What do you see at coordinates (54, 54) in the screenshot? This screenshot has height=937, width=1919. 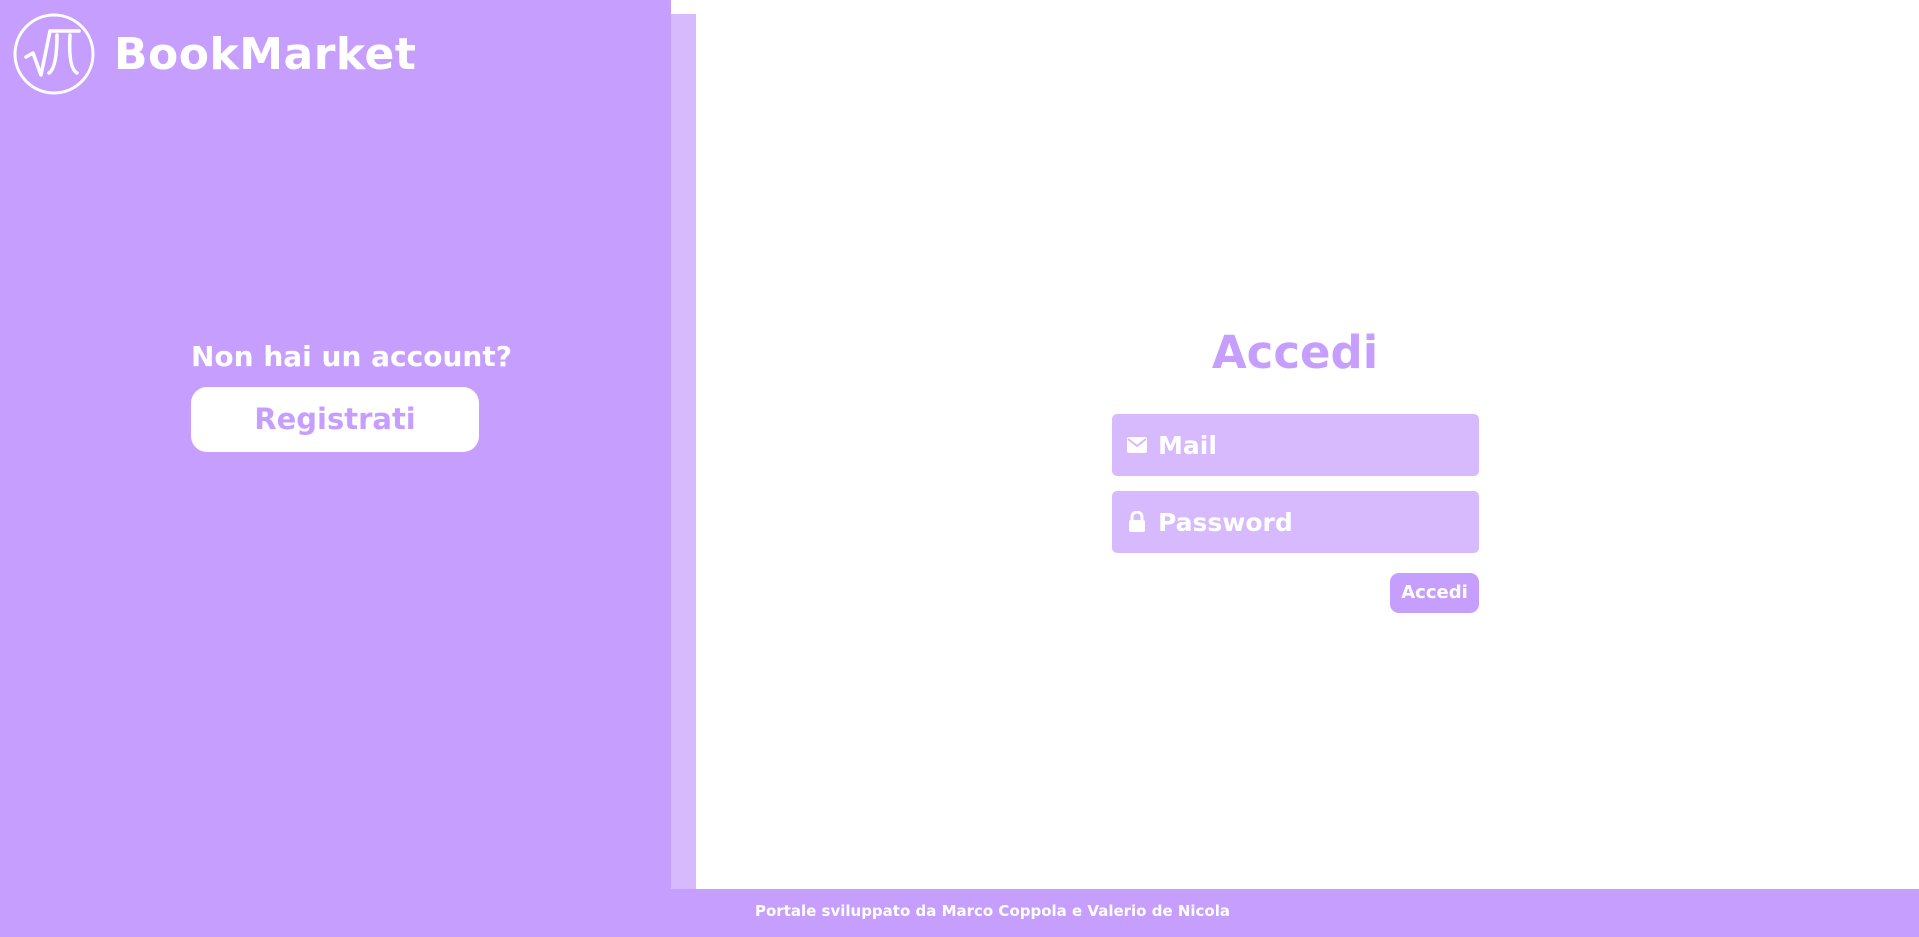 I see `sqrt-pi-logo-icon` at bounding box center [54, 54].